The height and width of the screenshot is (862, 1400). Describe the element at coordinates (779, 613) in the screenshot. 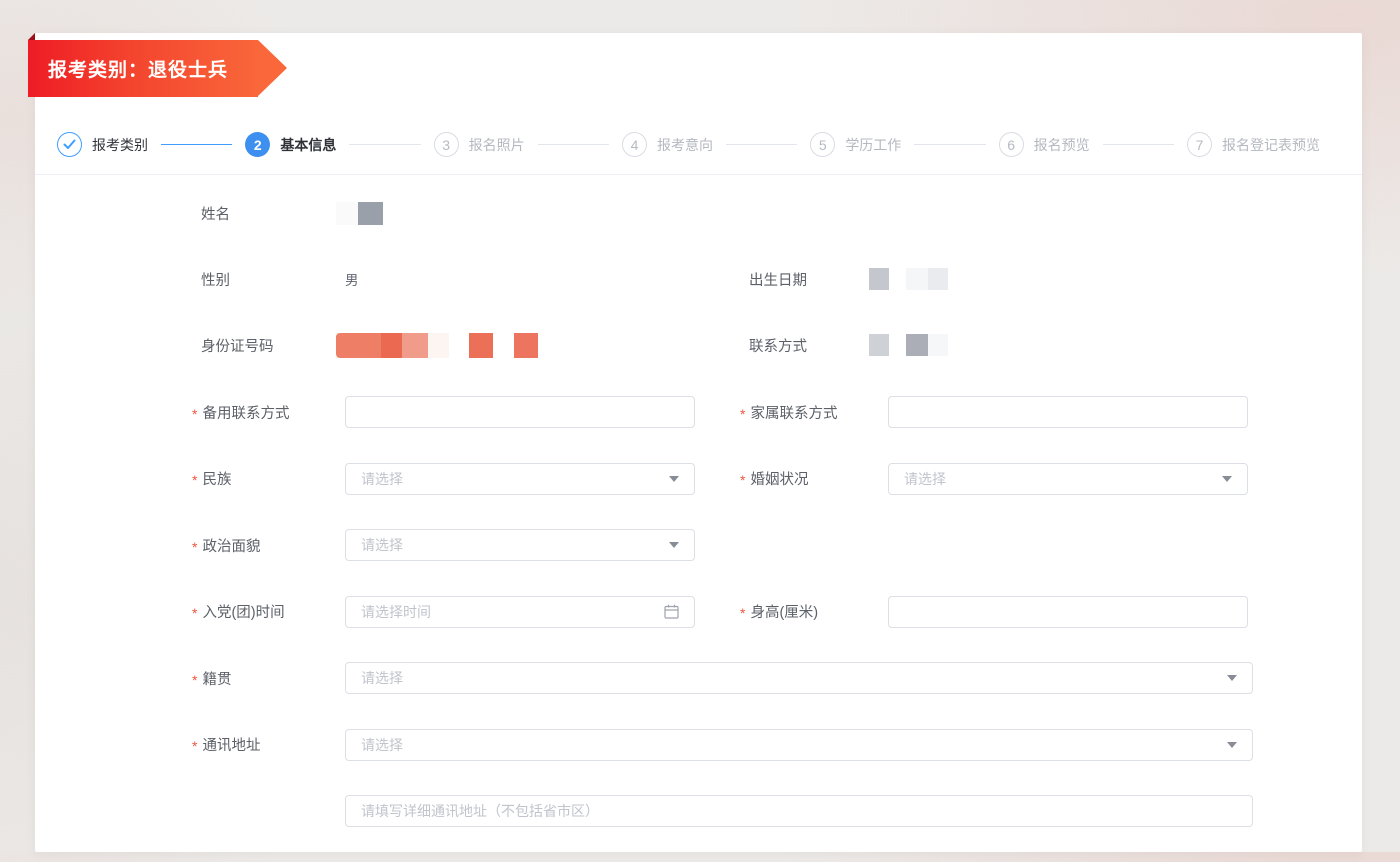

I see `height-label: * 身高(厘米)` at that location.